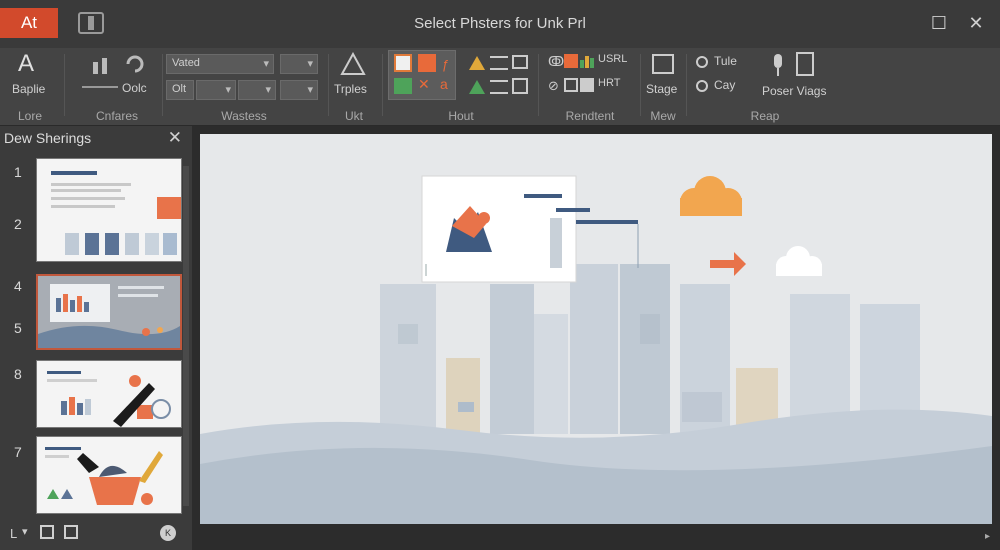 The width and height of the screenshot is (1000, 550). What do you see at coordinates (220, 64) in the screenshot?
I see `font-dropdown: Vated ▾` at bounding box center [220, 64].